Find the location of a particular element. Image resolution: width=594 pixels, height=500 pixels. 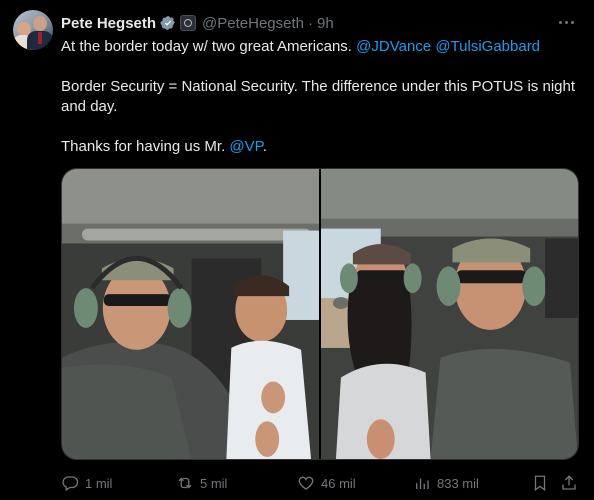

views-icon is located at coordinates (422, 483).